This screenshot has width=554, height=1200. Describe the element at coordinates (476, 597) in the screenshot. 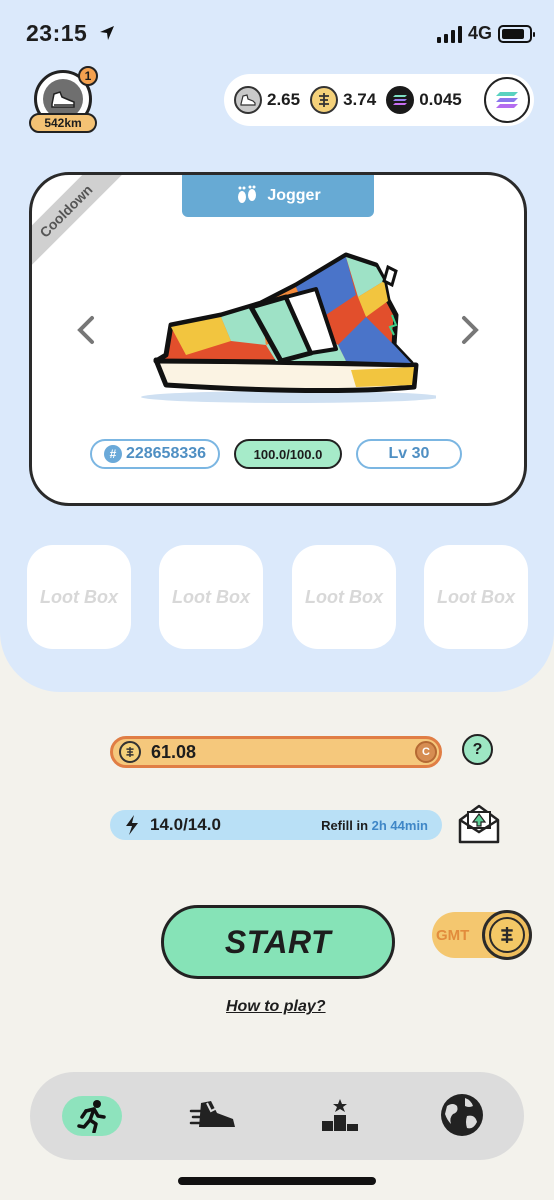

I see `loot-box-slot-4: Loot Box` at that location.